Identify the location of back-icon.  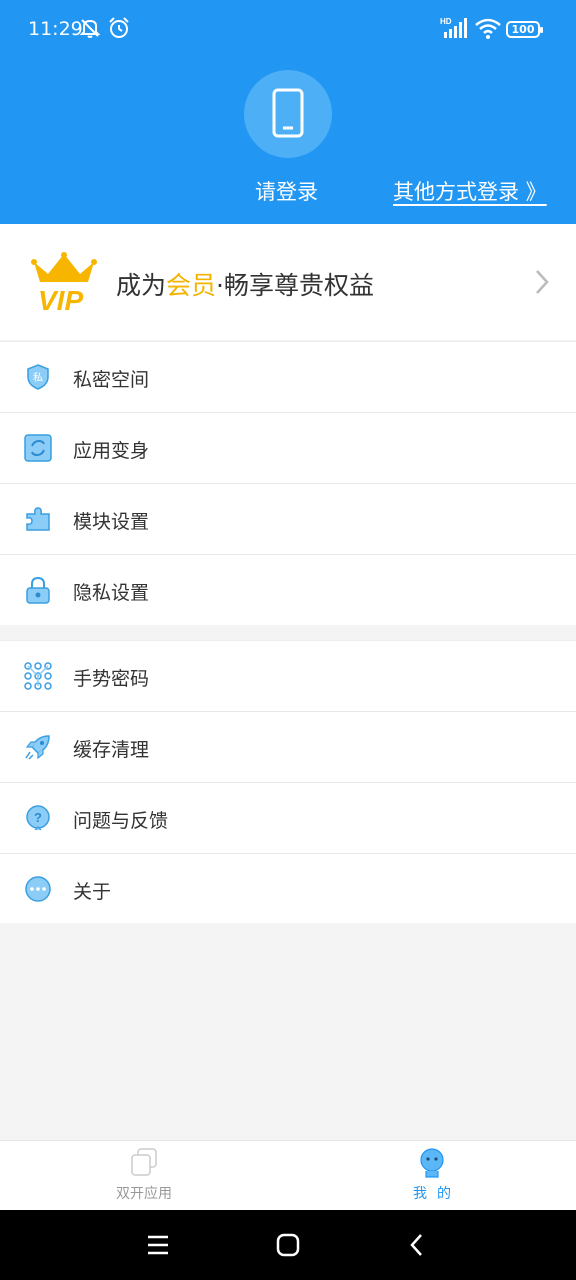
(416, 1245).